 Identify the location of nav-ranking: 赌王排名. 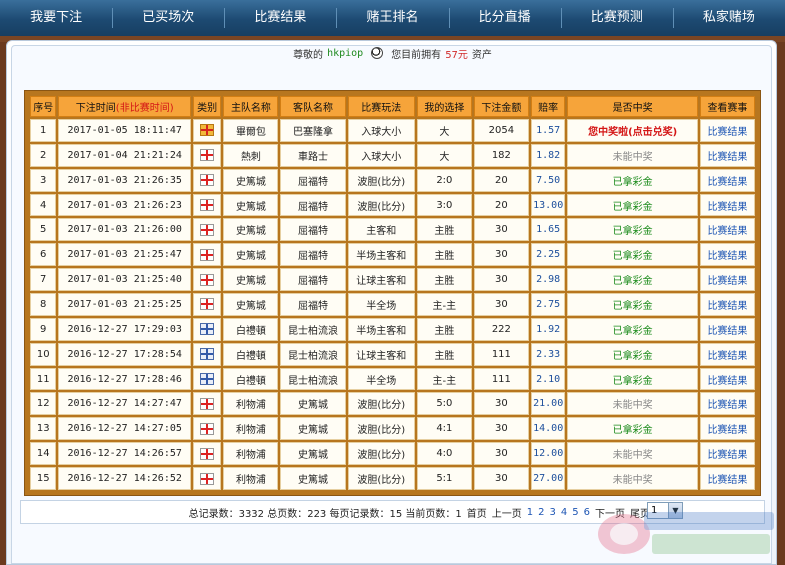
(392, 18).